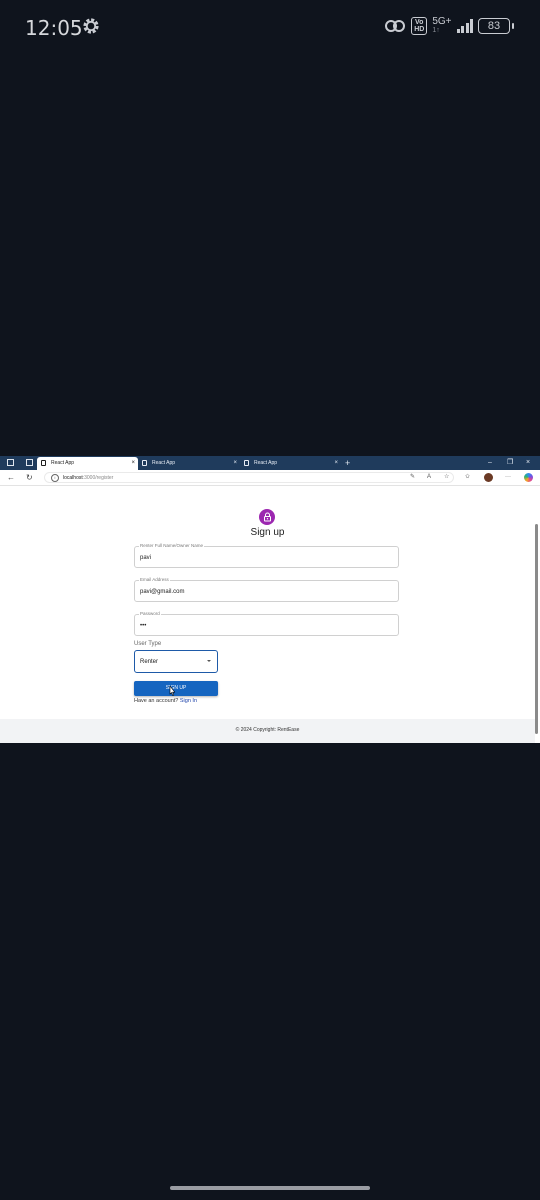 This screenshot has height=1200, width=540. Describe the element at coordinates (189, 463) in the screenshot. I see `tab-react-app-2: React App ×` at that location.